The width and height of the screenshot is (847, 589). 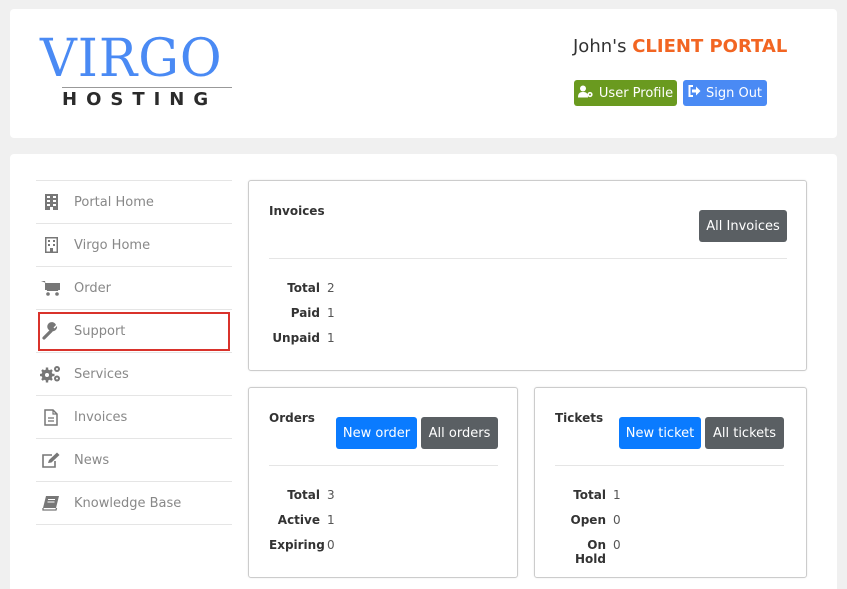 What do you see at coordinates (296, 338) in the screenshot?
I see `stat-label: Unpaid` at bounding box center [296, 338].